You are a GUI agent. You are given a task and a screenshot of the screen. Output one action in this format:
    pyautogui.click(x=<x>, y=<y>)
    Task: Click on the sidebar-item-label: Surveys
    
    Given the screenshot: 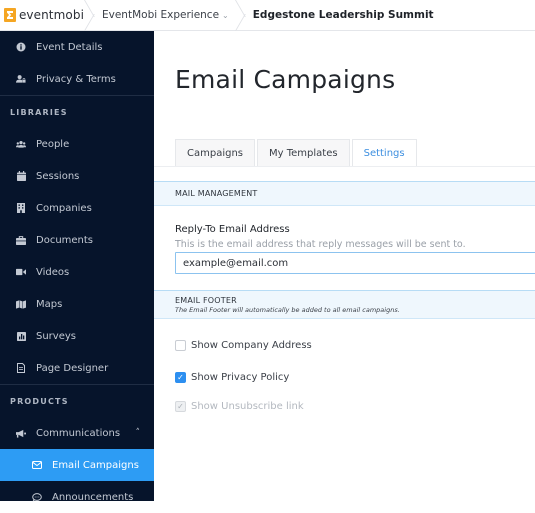 What is the action you would take?
    pyautogui.click(x=56, y=336)
    